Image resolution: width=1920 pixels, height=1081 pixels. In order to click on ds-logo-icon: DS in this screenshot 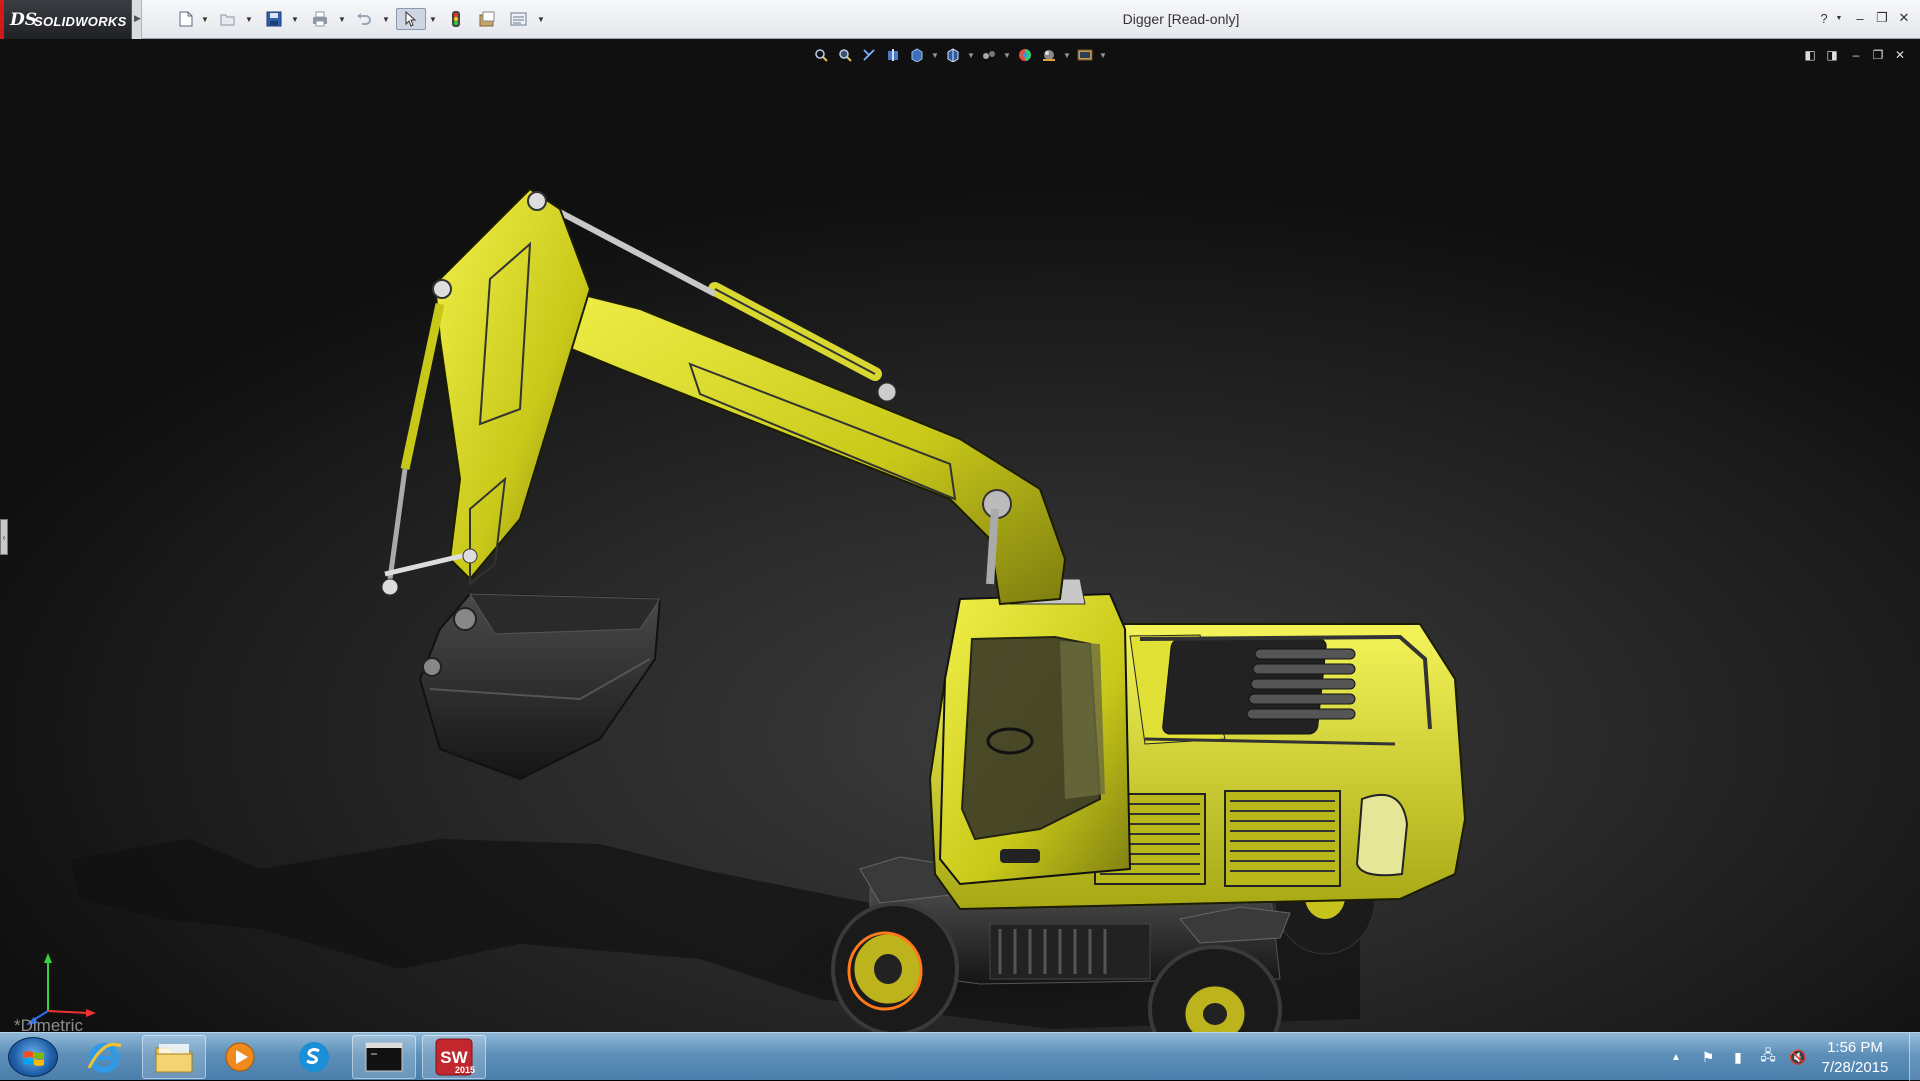, I will do `click(24, 20)`.